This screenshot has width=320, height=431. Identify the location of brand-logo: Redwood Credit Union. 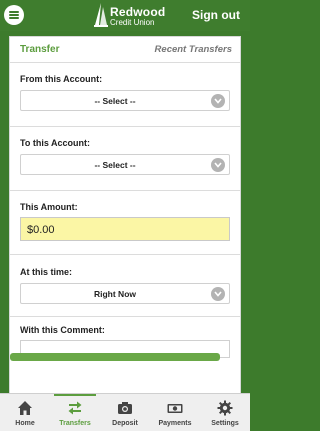
(129, 16).